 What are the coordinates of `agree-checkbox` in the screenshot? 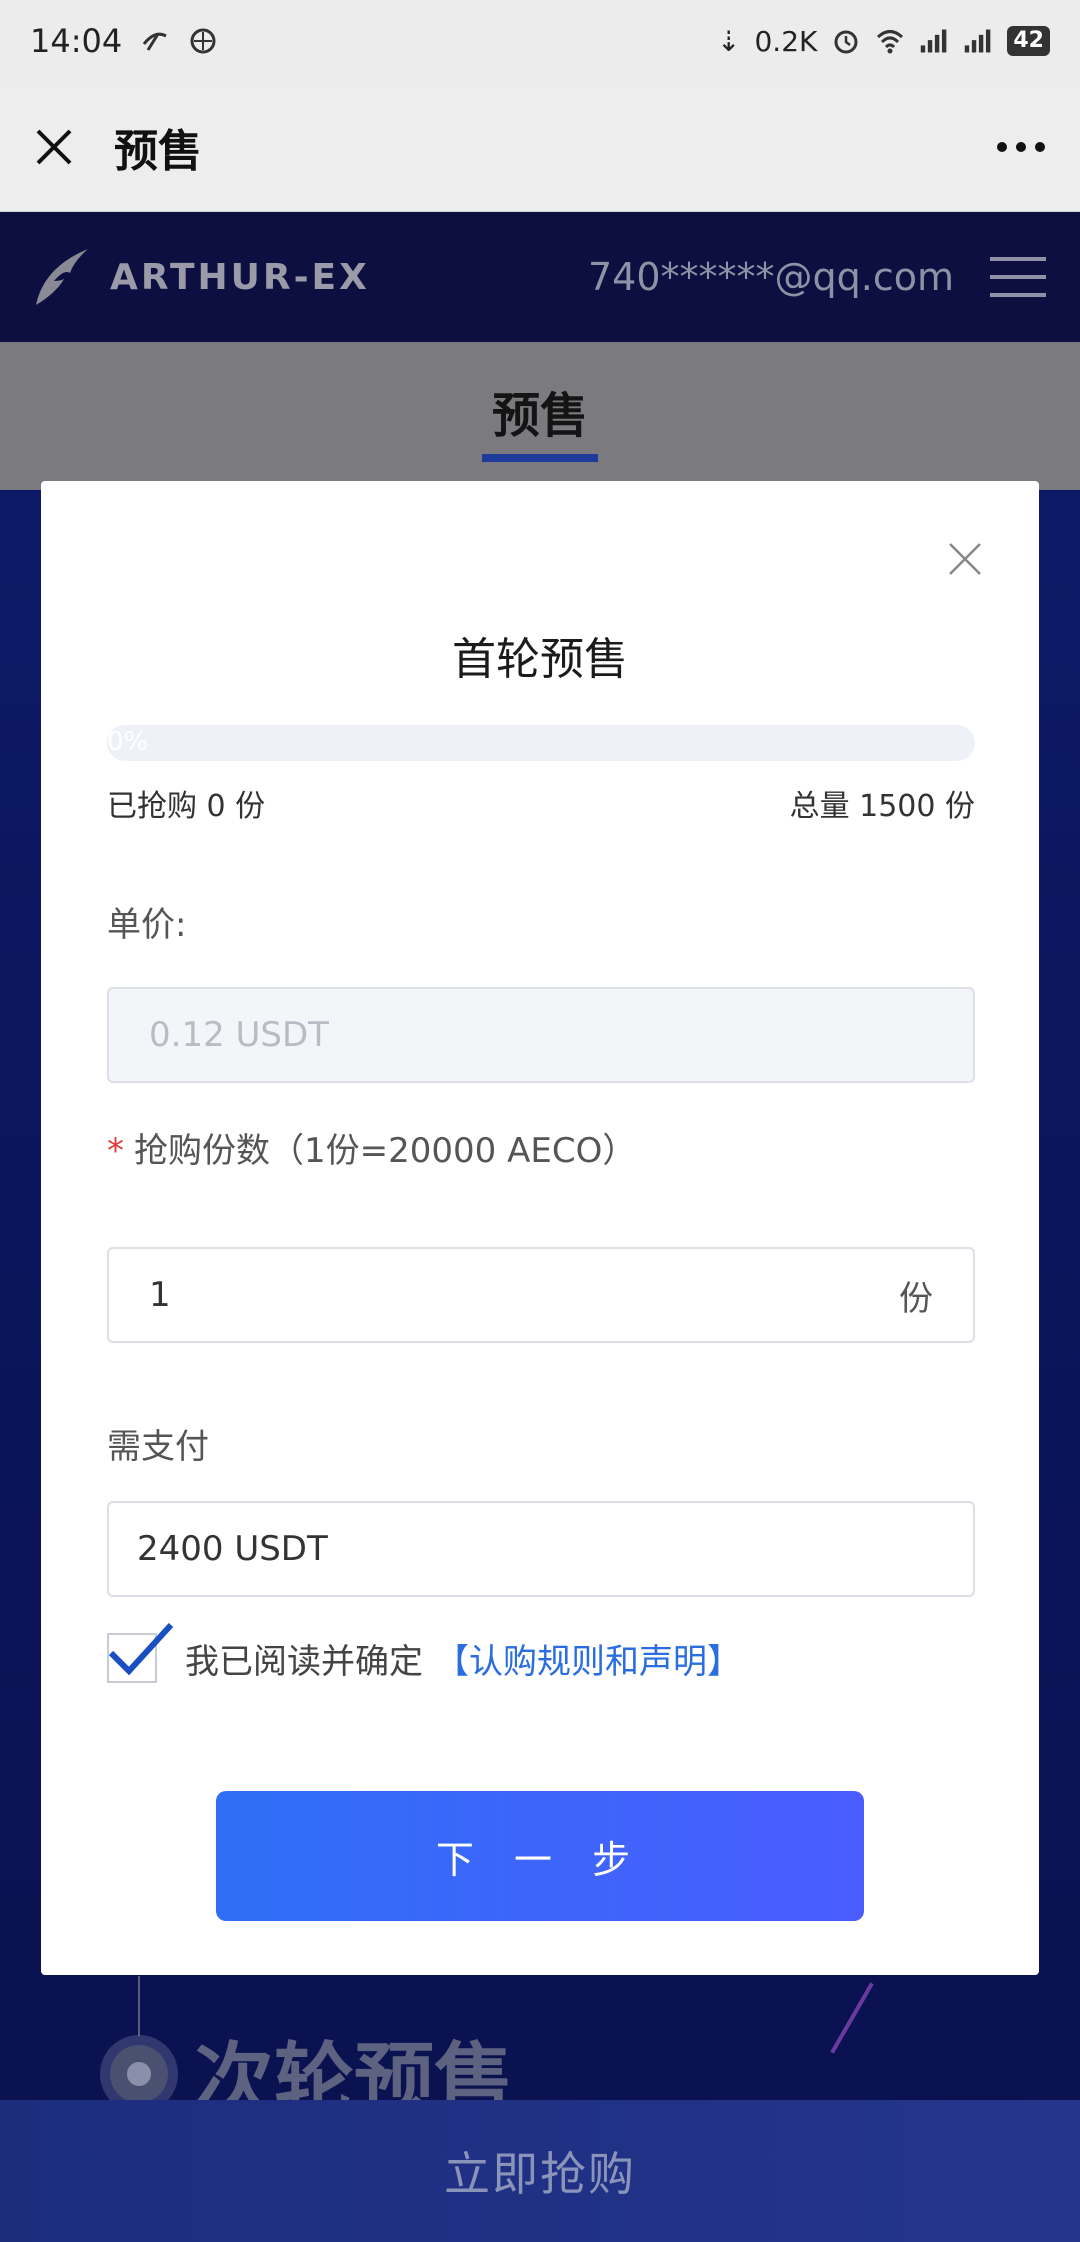 It's located at (140, 1652).